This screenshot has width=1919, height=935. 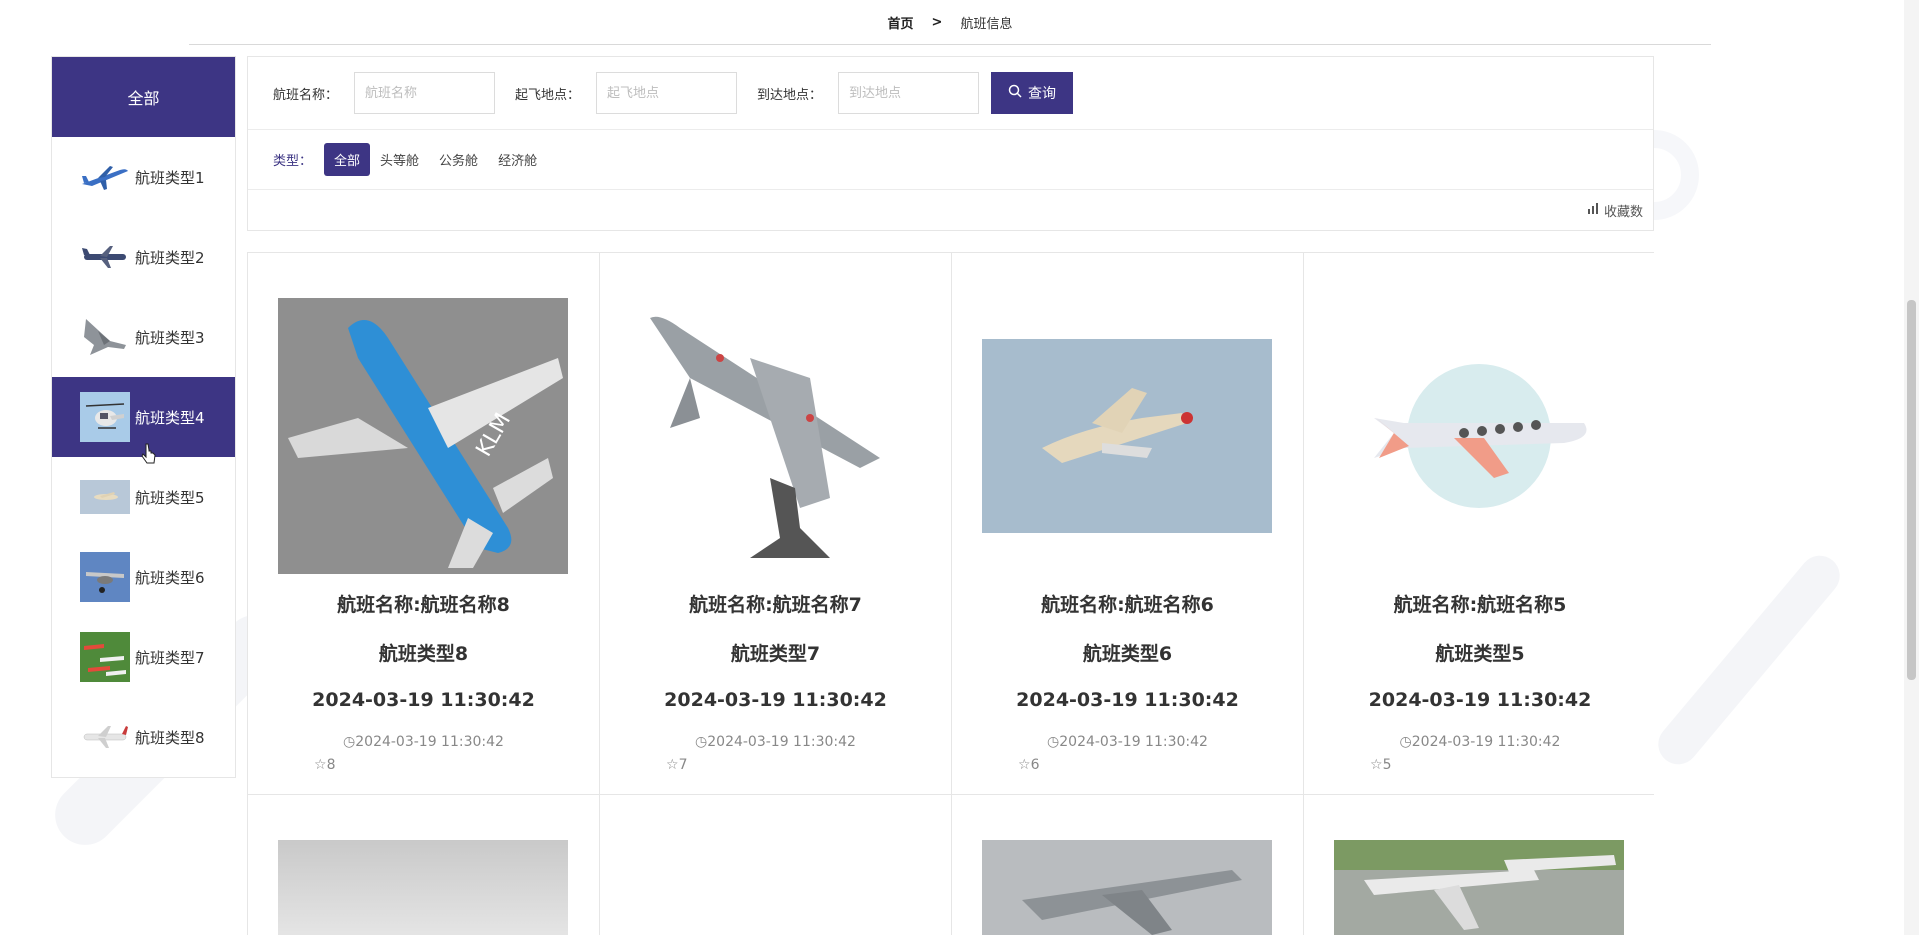 I want to click on favorite-count: ☆7, so click(x=677, y=765).